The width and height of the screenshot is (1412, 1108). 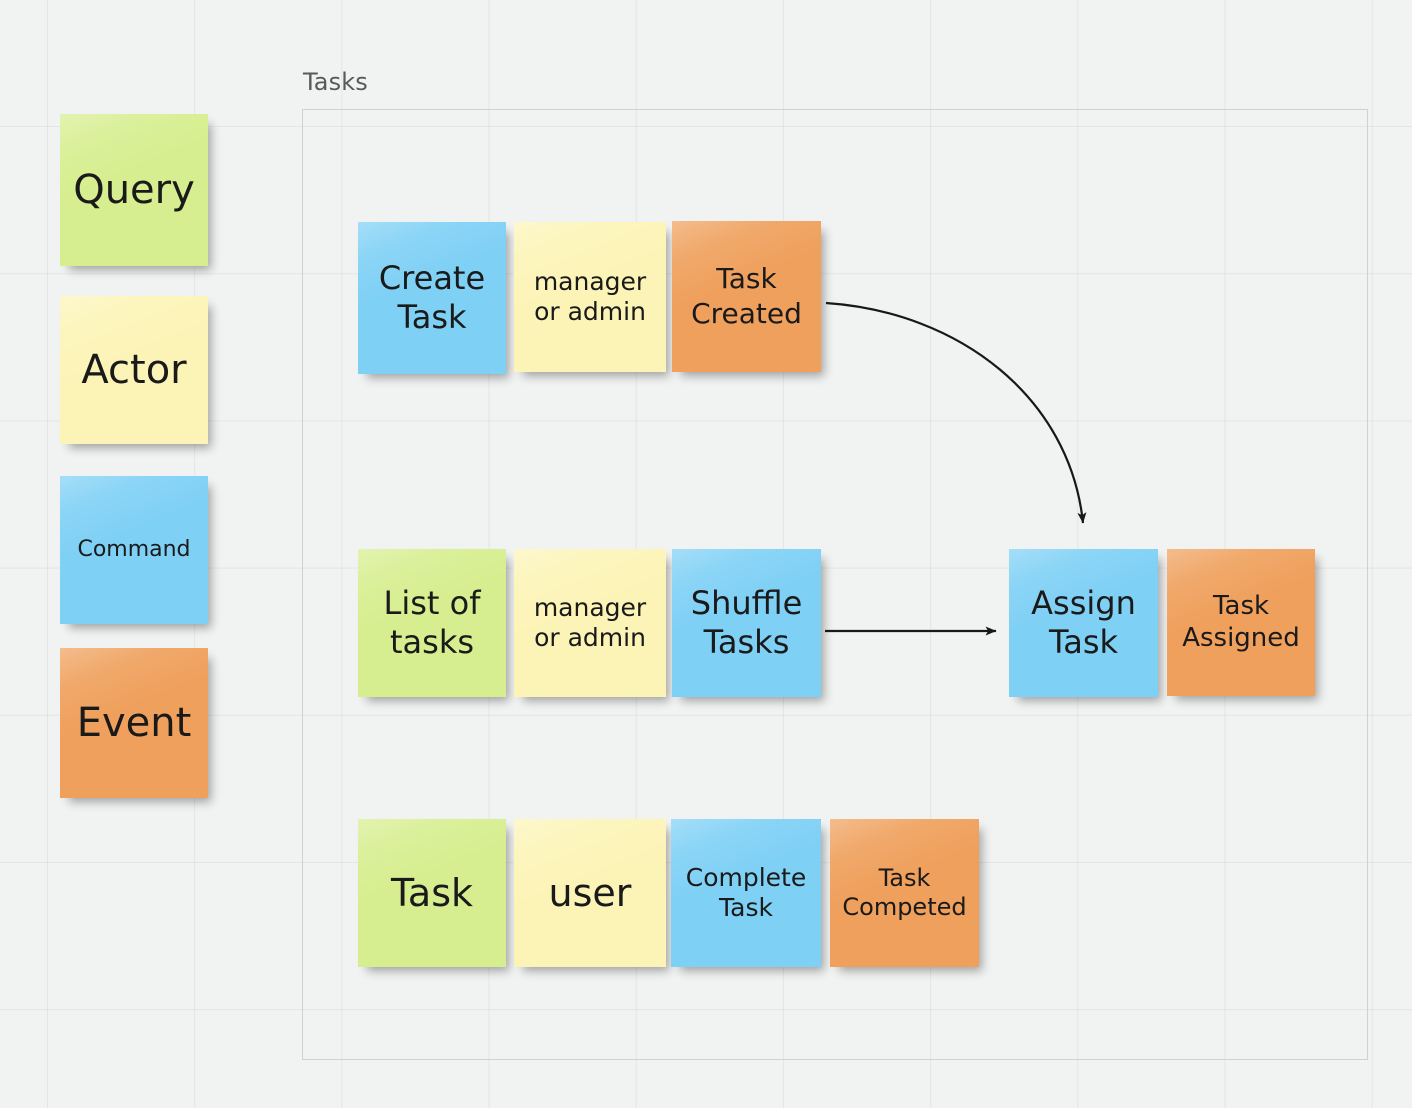 I want to click on note-label: Event, so click(x=134, y=722).